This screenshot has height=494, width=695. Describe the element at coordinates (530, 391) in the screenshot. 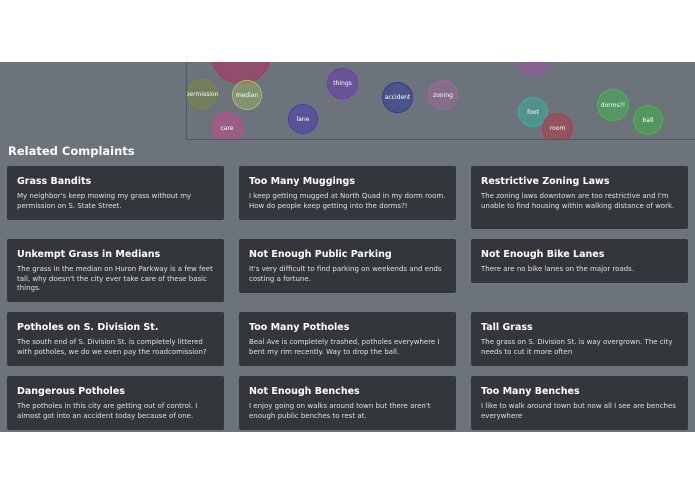

I see `complaint-title: Too Many Benches` at that location.